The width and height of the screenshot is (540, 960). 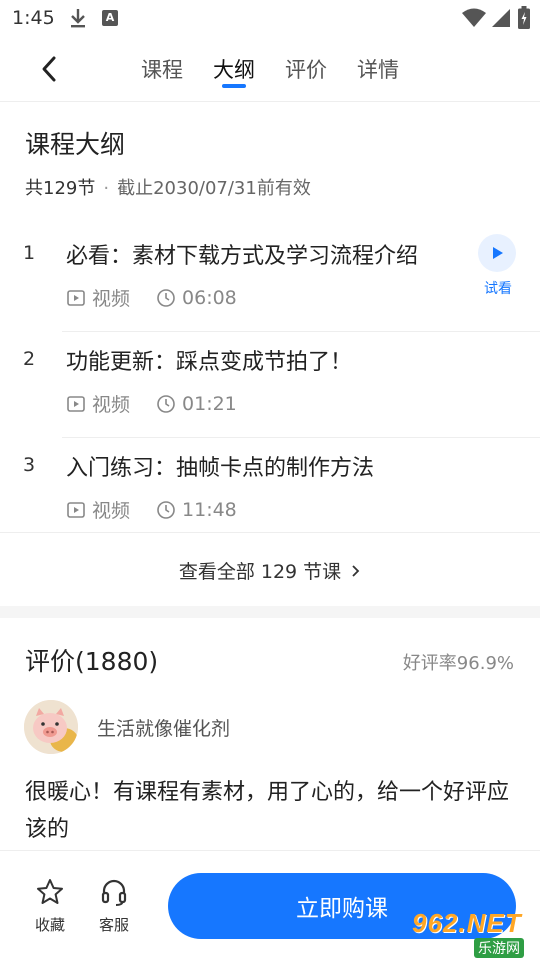 I want to click on tab-details: 详情, so click(x=378, y=69).